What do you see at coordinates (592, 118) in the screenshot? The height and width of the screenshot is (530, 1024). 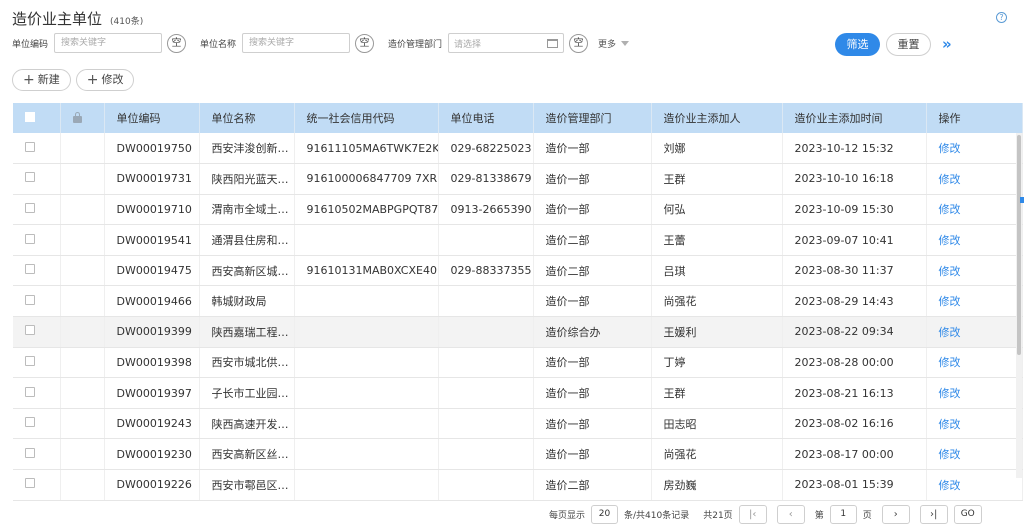 I see `column-header: 造价管理部门` at bounding box center [592, 118].